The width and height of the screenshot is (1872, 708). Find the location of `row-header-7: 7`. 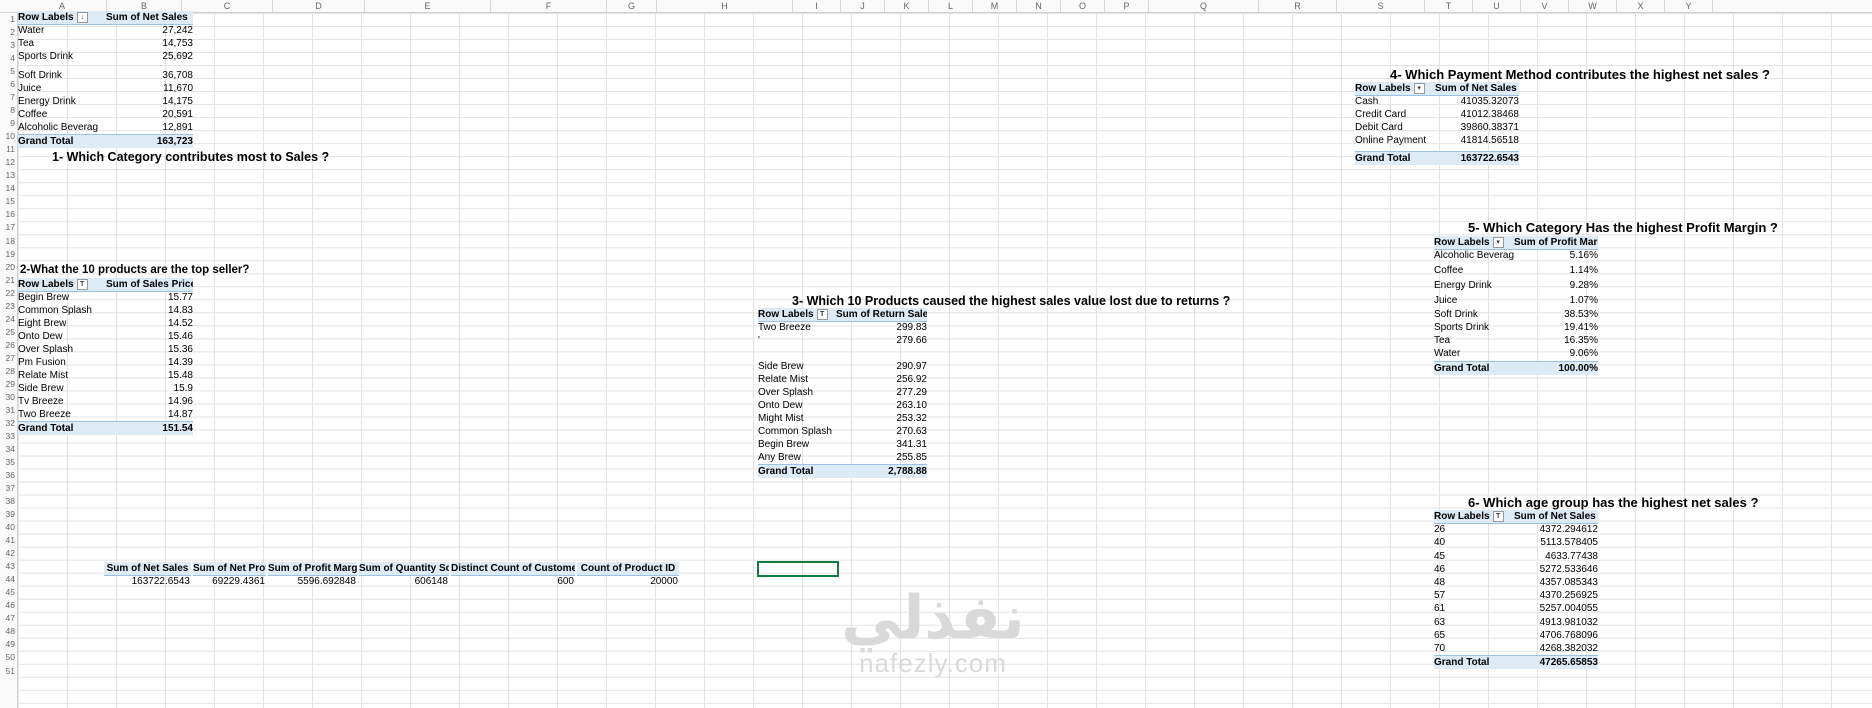

row-header-7: 7 is located at coordinates (7, 97).